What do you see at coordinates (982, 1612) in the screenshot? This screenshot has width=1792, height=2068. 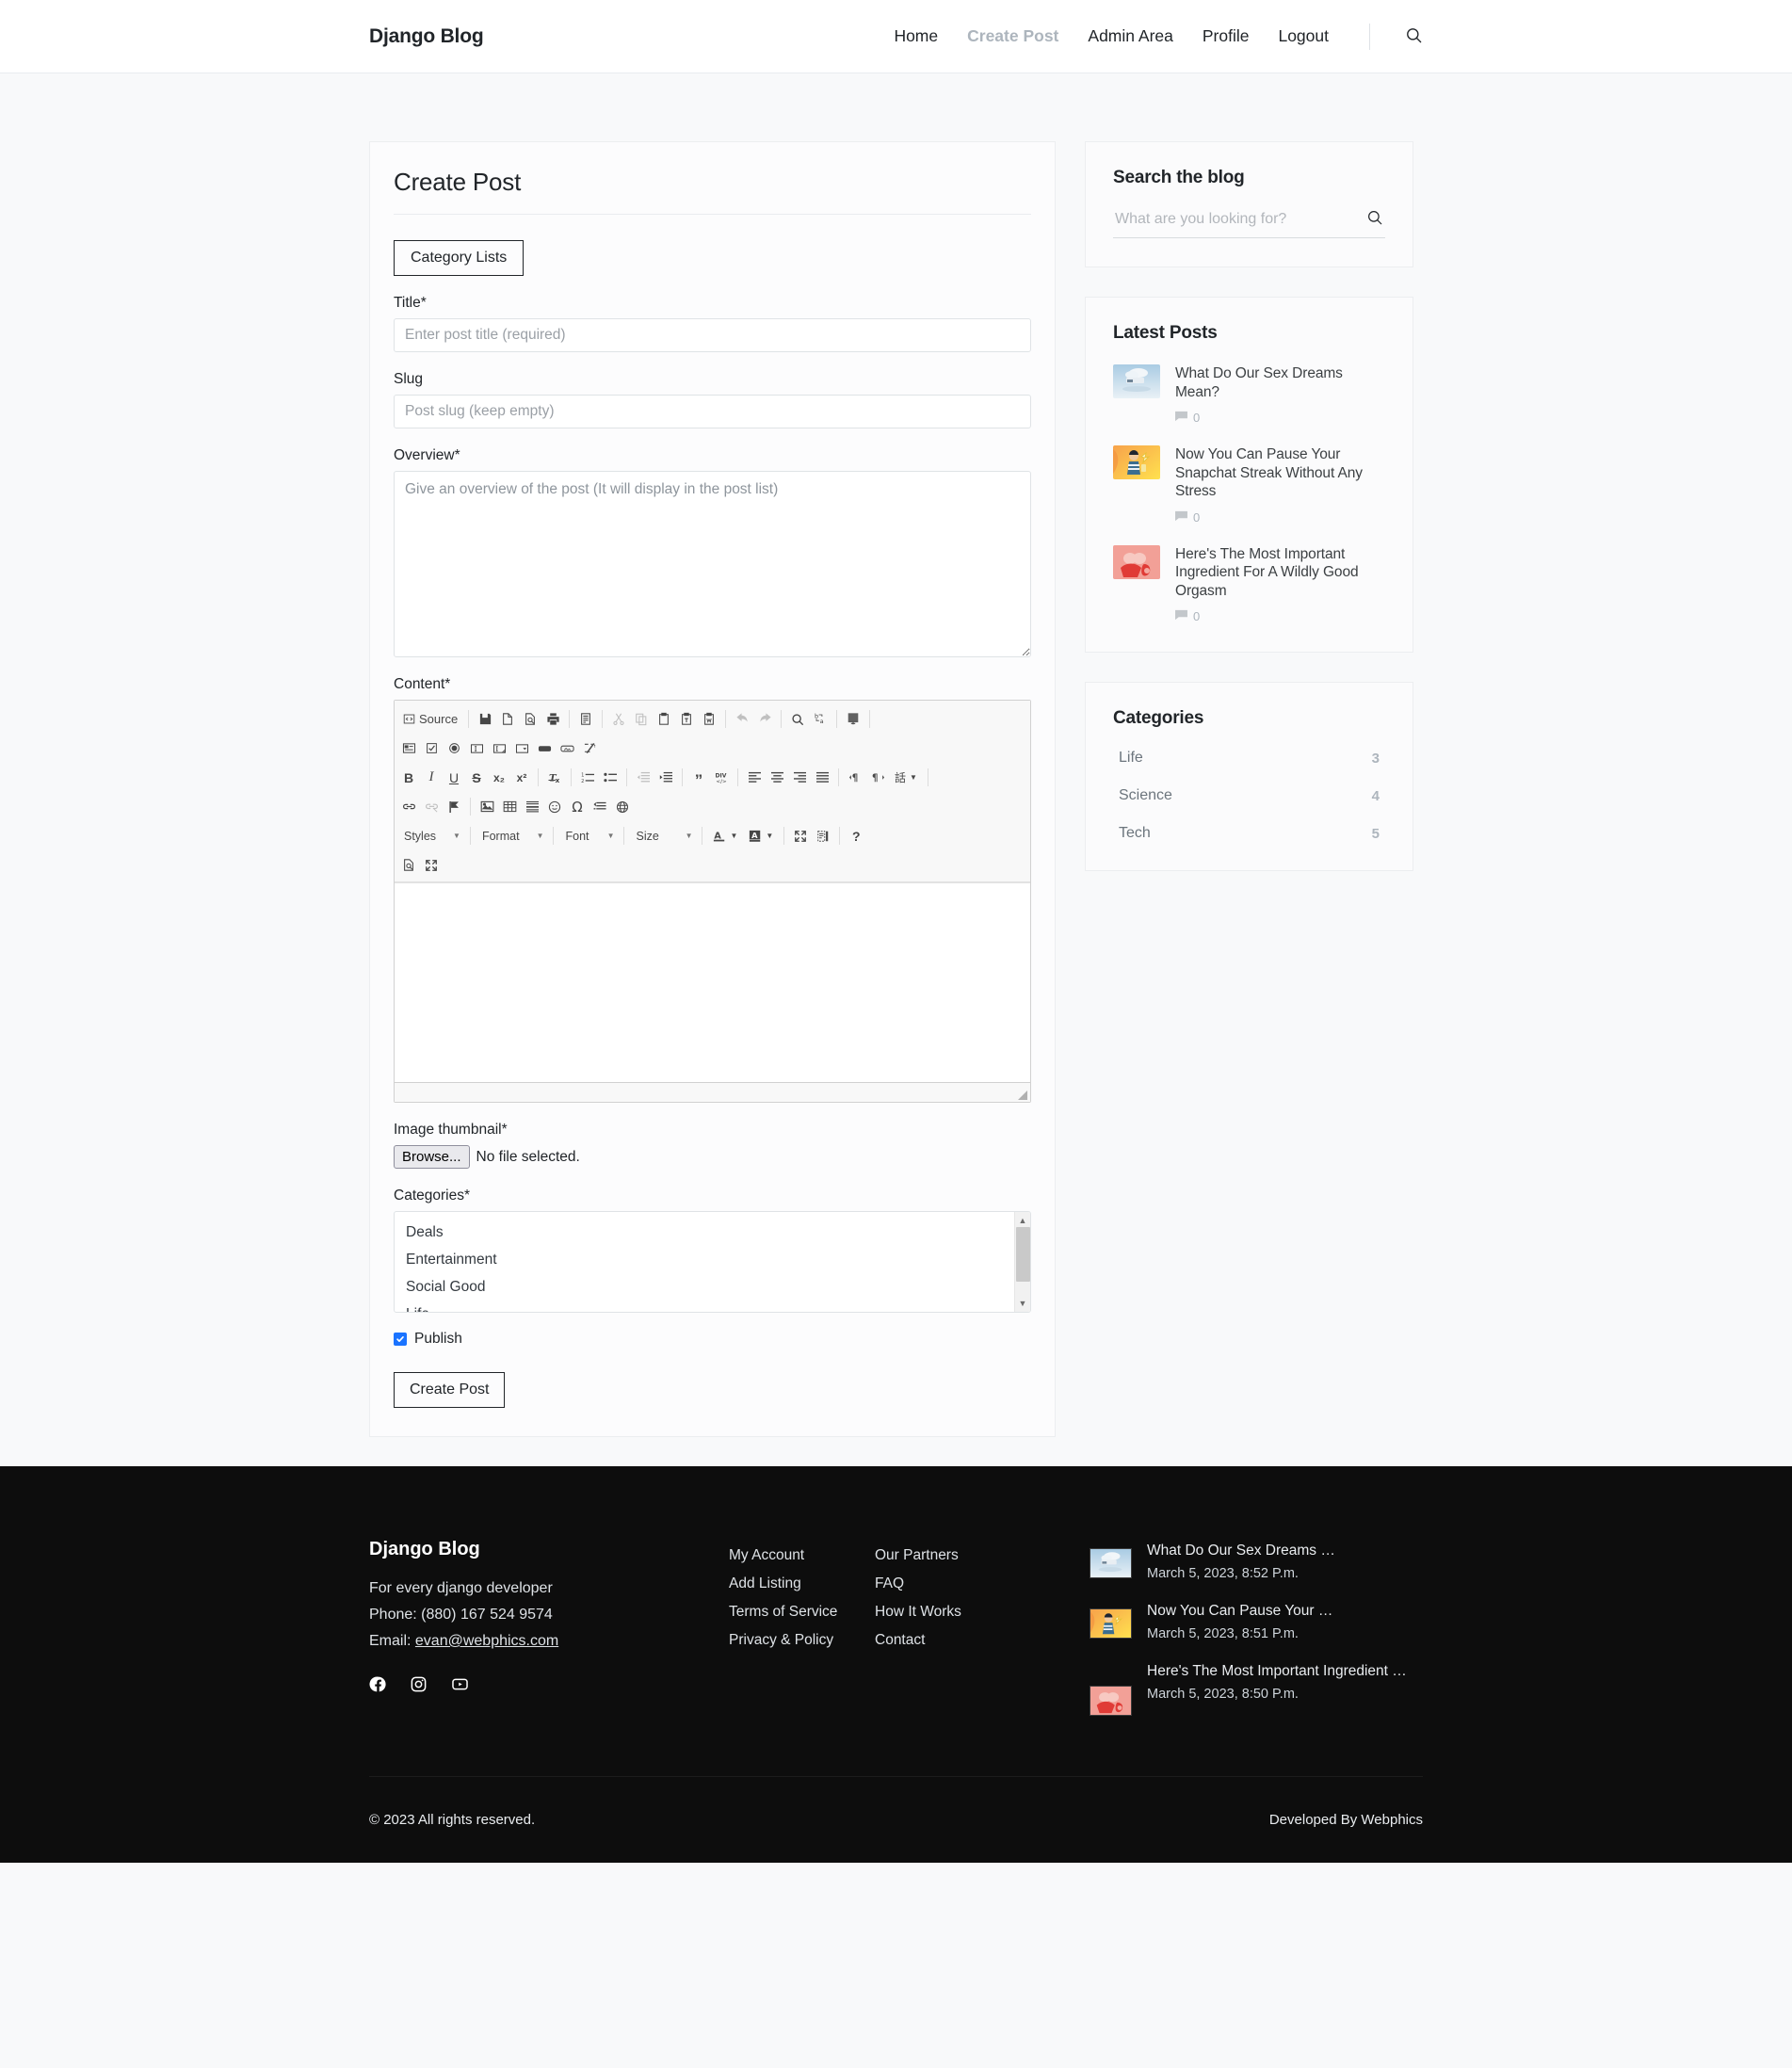 I see `footer-link-how-it-works: How It Works` at bounding box center [982, 1612].